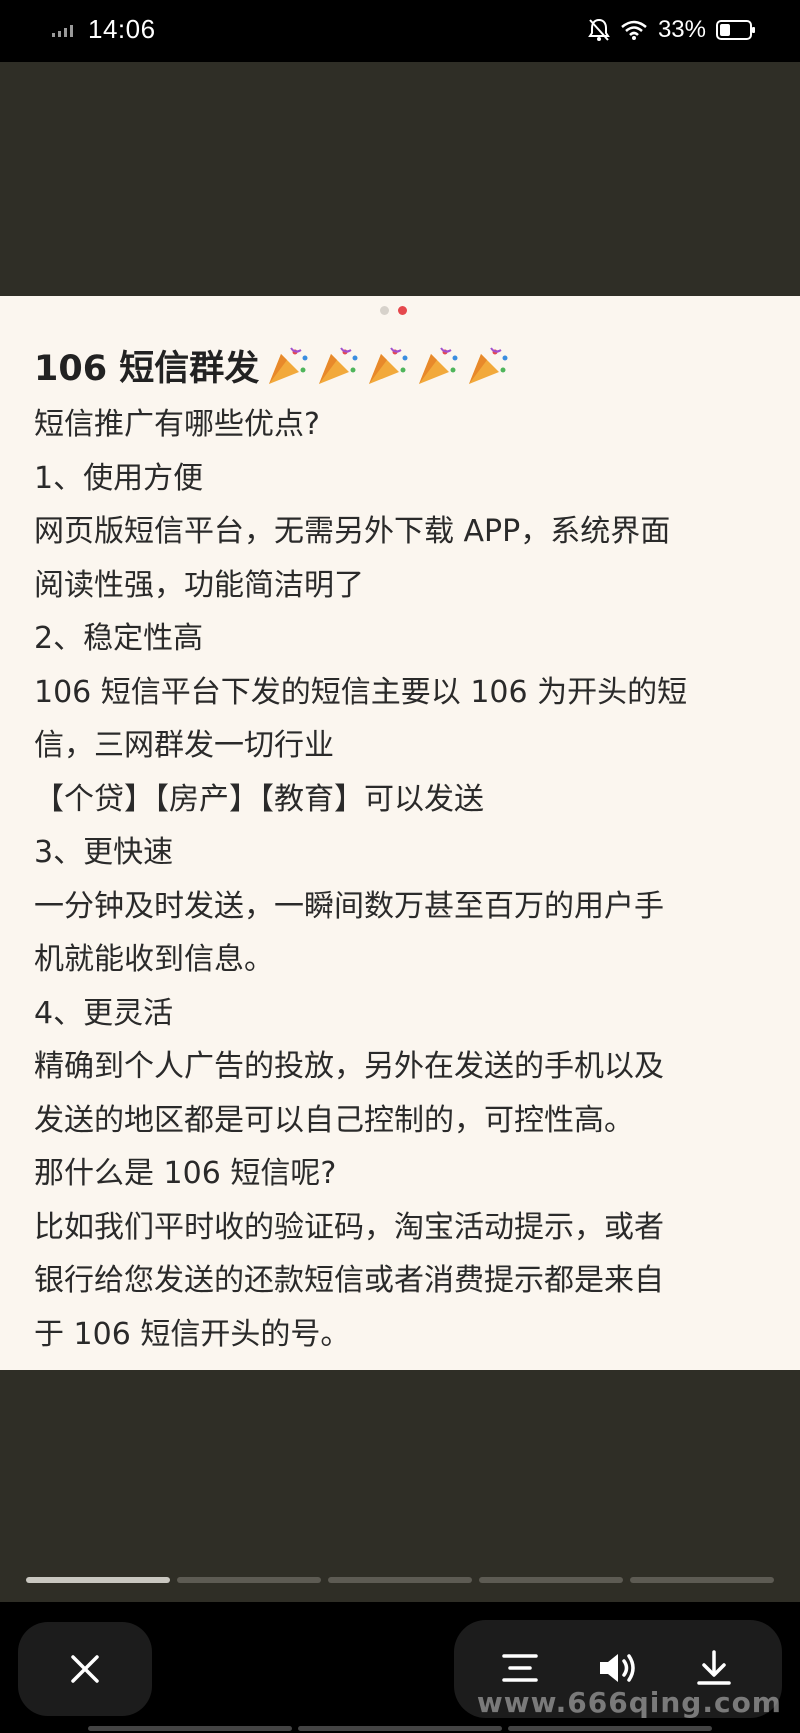 This screenshot has width=800, height=1733. Describe the element at coordinates (349, 906) in the screenshot. I see `post-line: 一分钟及时发送，一瞬间数万甚至百万的用户手` at that location.